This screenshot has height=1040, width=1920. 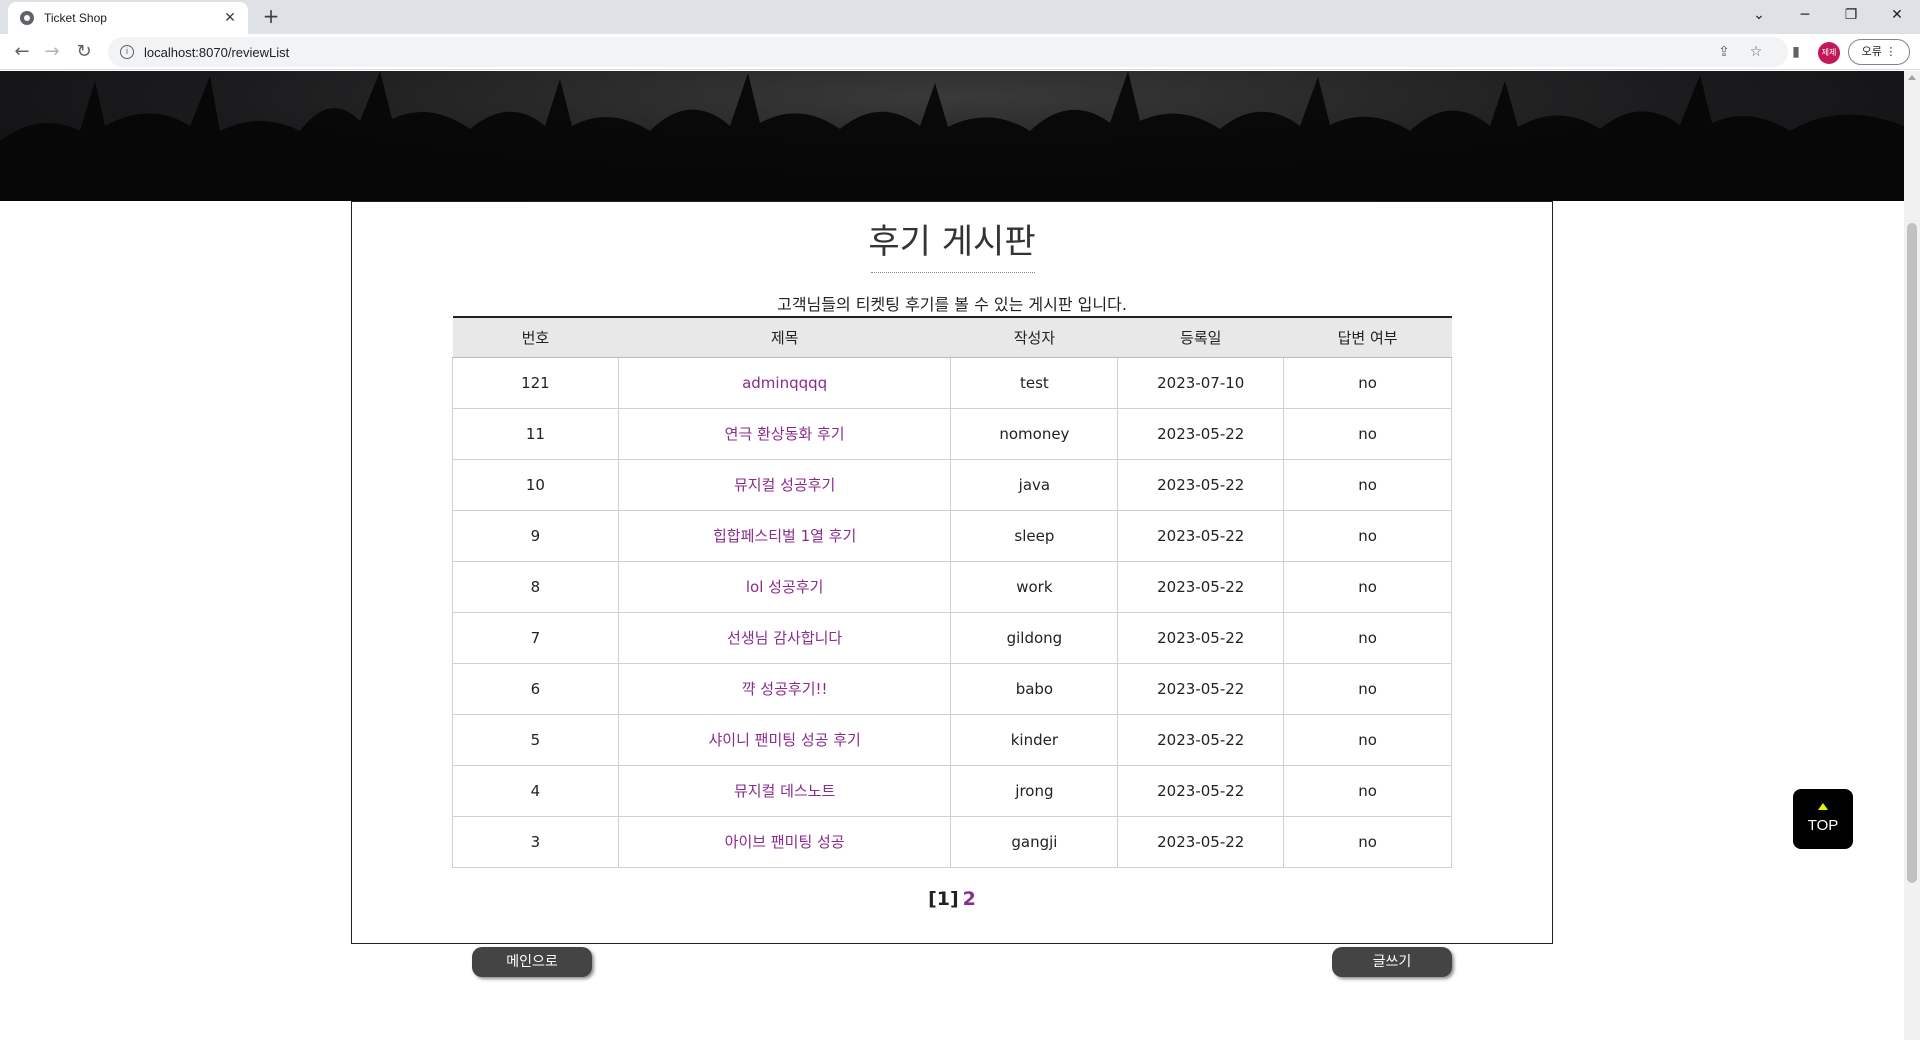 What do you see at coordinates (952, 304) in the screenshot?
I see `page-description: 고객님들의 티켓팅 후기를 볼 수 있는 게시판 입니다.` at bounding box center [952, 304].